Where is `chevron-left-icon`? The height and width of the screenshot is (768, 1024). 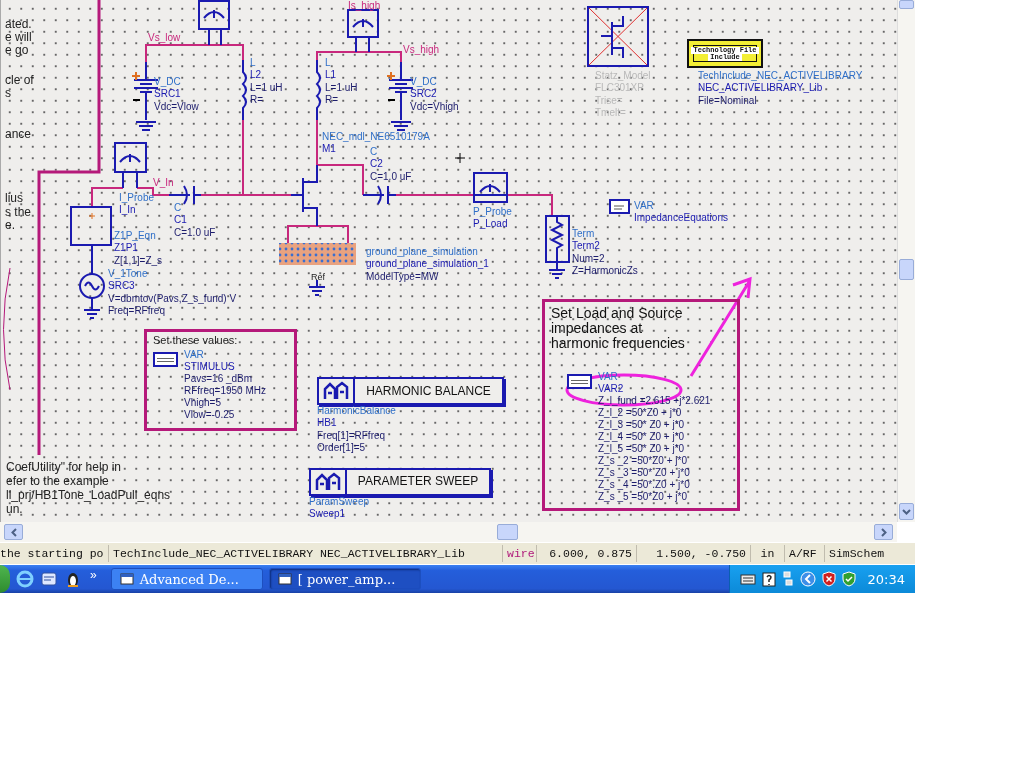 chevron-left-icon is located at coordinates (13, 532).